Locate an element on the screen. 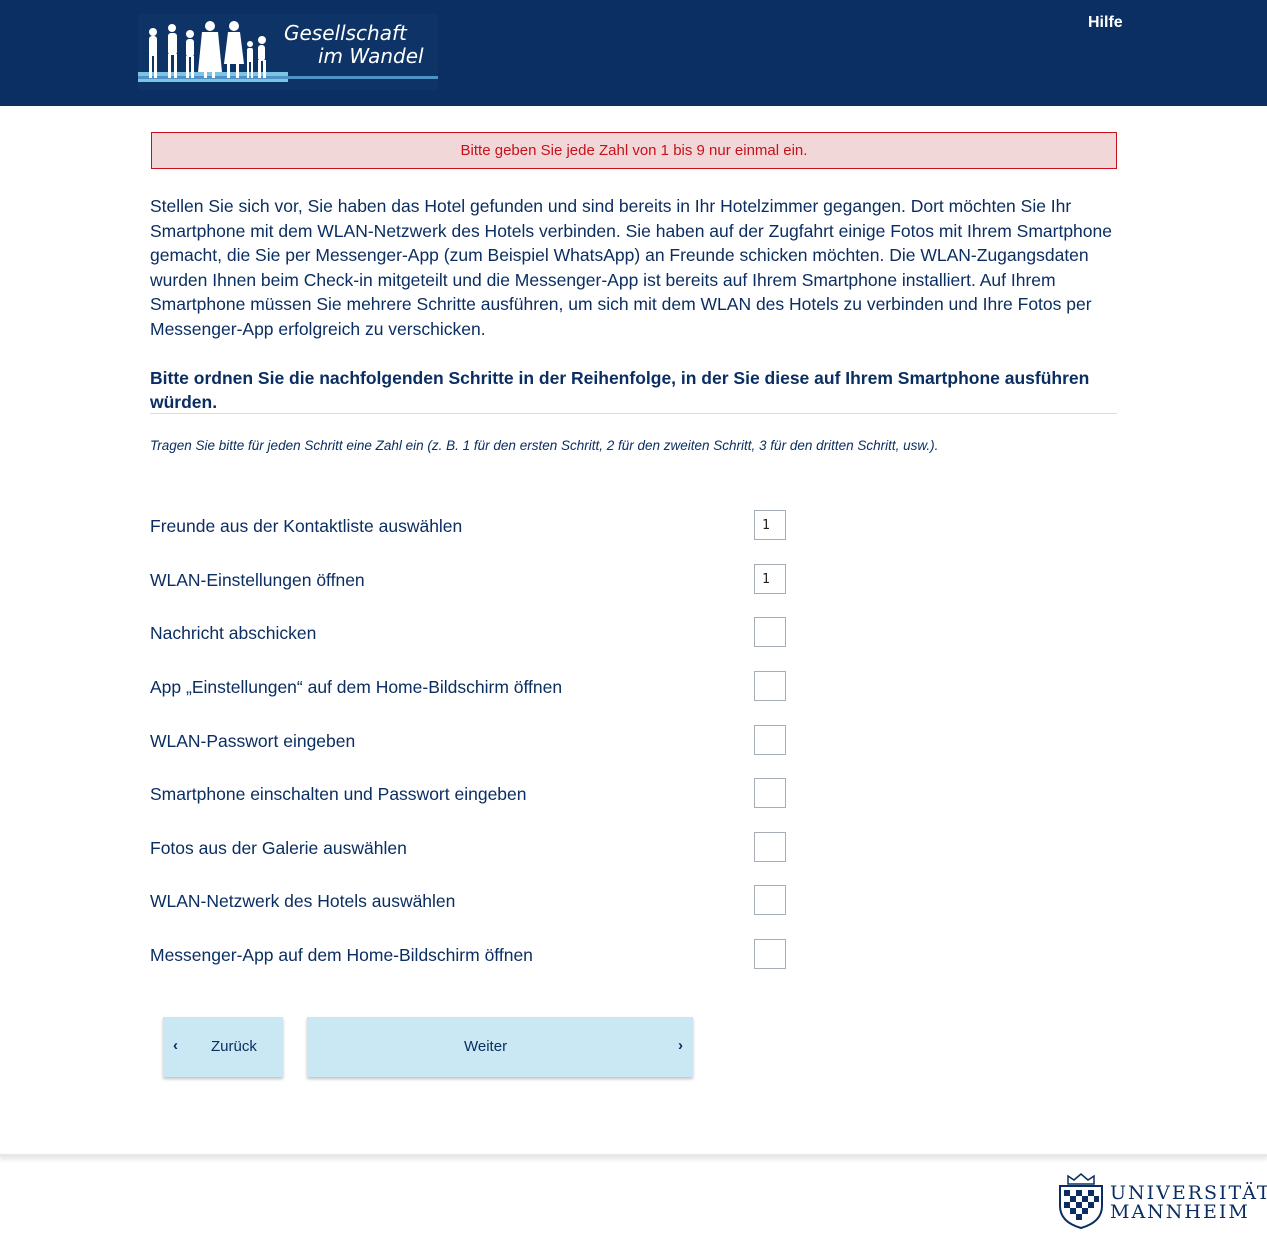 This screenshot has height=1241, width=1267. chevron-right-icon: › is located at coordinates (680, 1045).